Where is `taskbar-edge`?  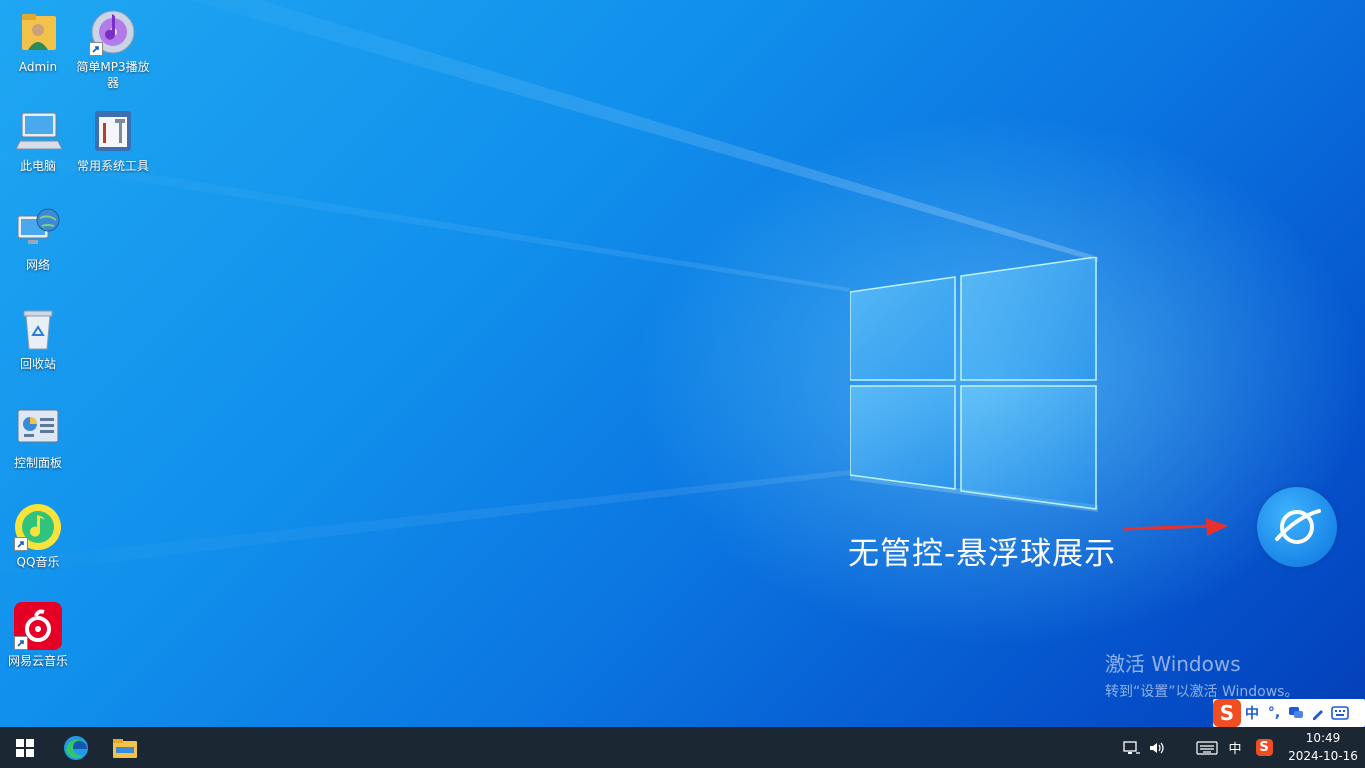
taskbar-edge is located at coordinates (76, 747).